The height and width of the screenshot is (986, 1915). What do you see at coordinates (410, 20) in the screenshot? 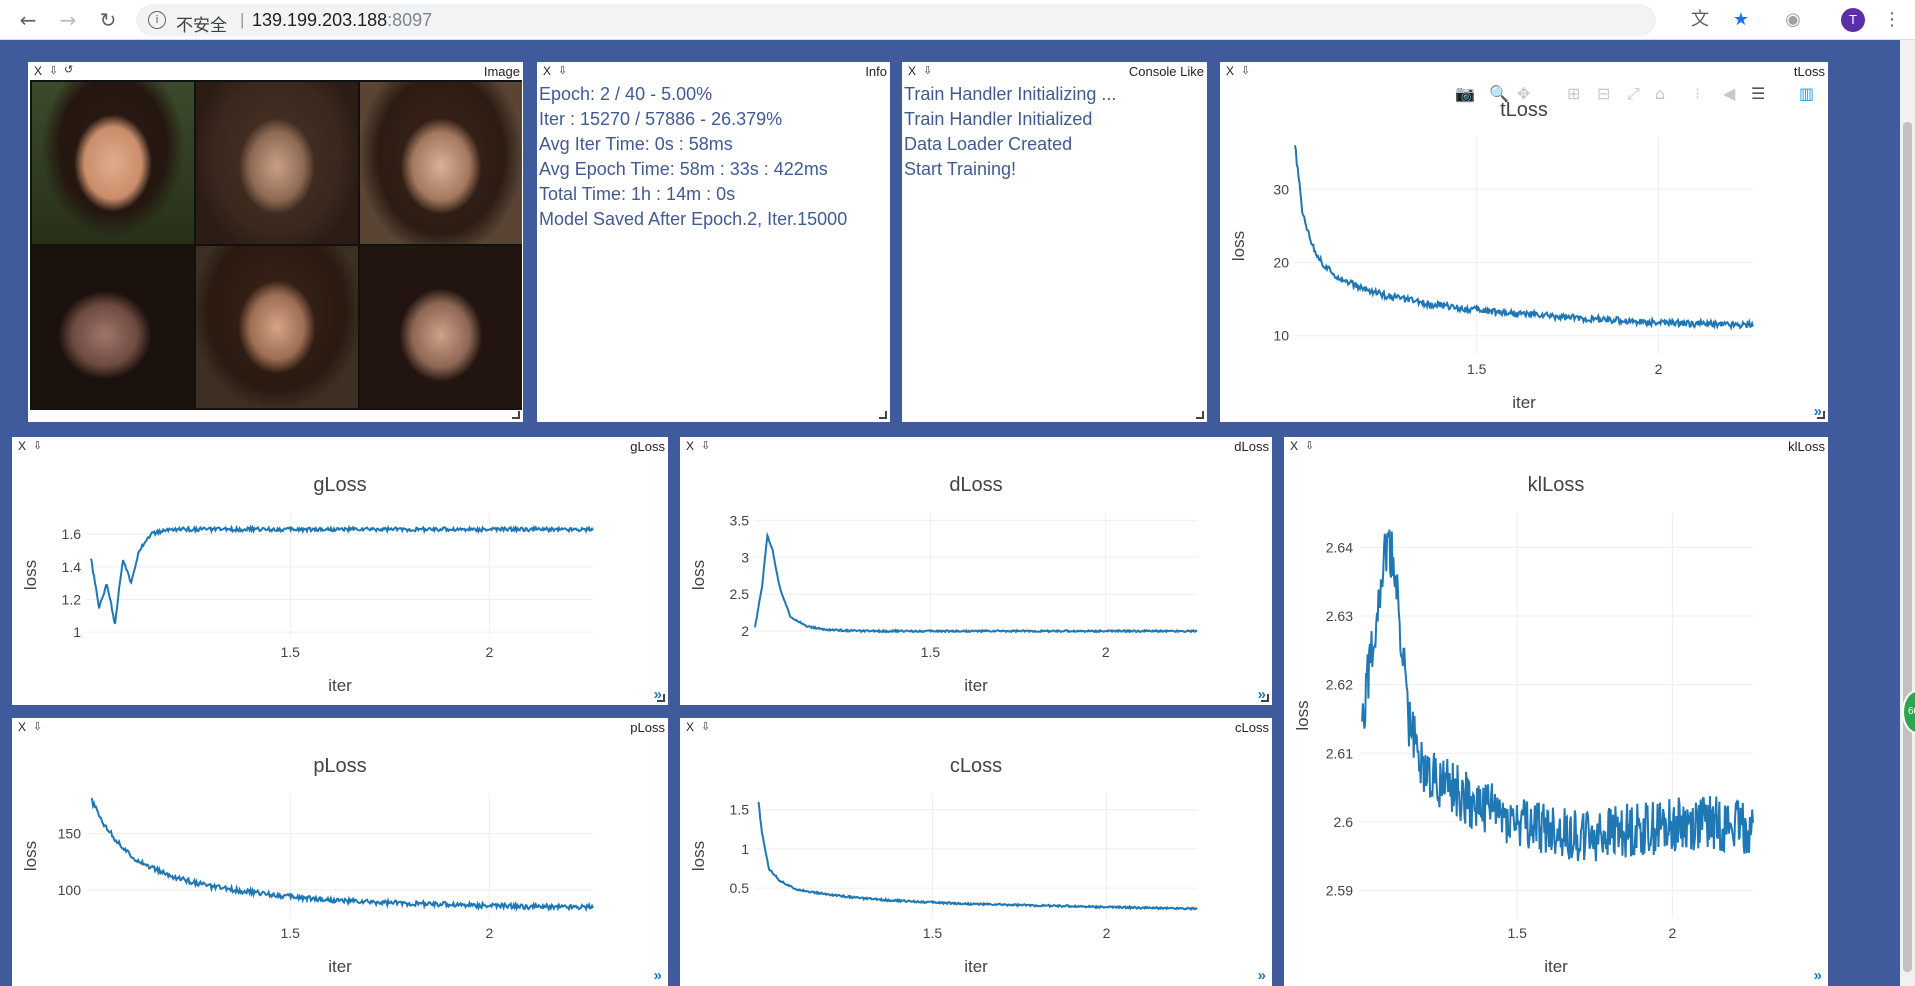
I see `url-port: :8097` at bounding box center [410, 20].